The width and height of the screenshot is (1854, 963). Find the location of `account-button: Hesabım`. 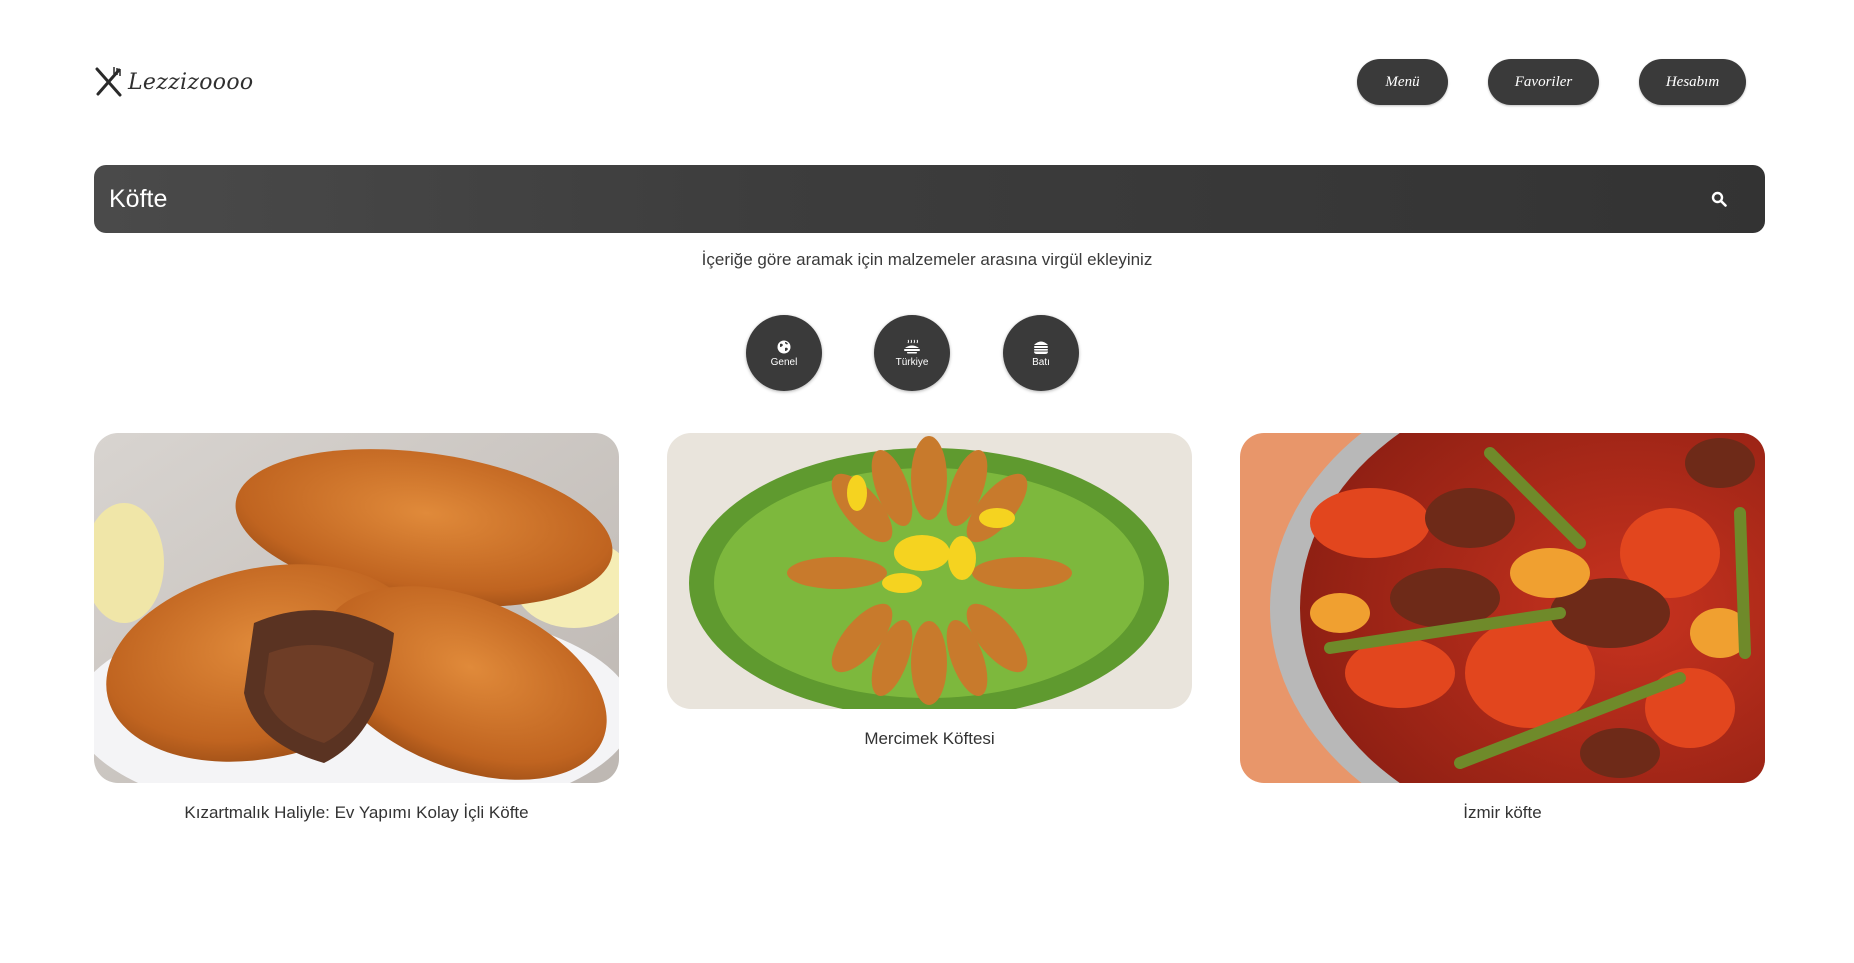

account-button: Hesabım is located at coordinates (1692, 82).